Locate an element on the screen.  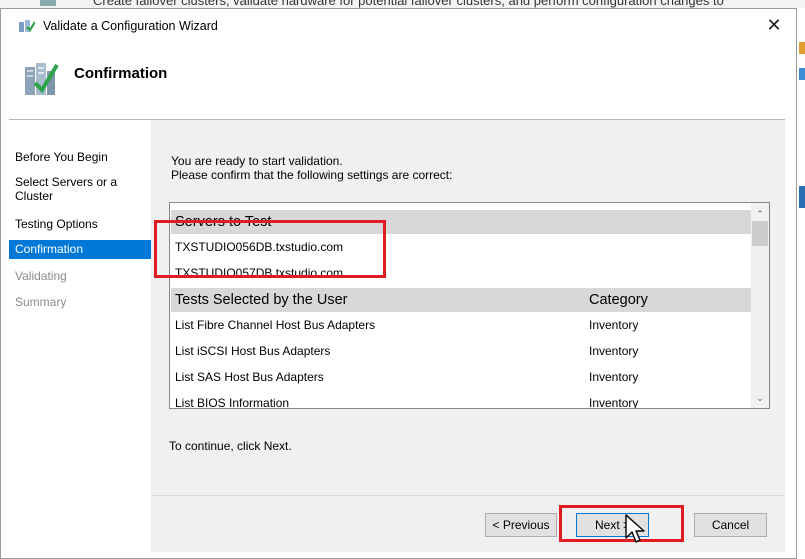
step-testing-options: Testing Options is located at coordinates (80, 224).